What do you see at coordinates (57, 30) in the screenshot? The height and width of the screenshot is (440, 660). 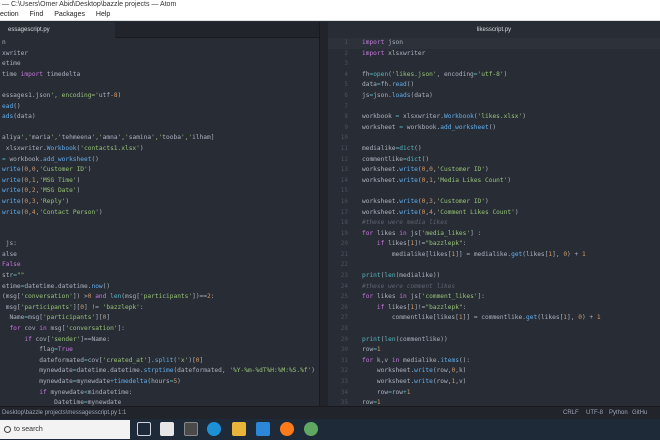 I see `tab-messagesscript: essagescript.py` at bounding box center [57, 30].